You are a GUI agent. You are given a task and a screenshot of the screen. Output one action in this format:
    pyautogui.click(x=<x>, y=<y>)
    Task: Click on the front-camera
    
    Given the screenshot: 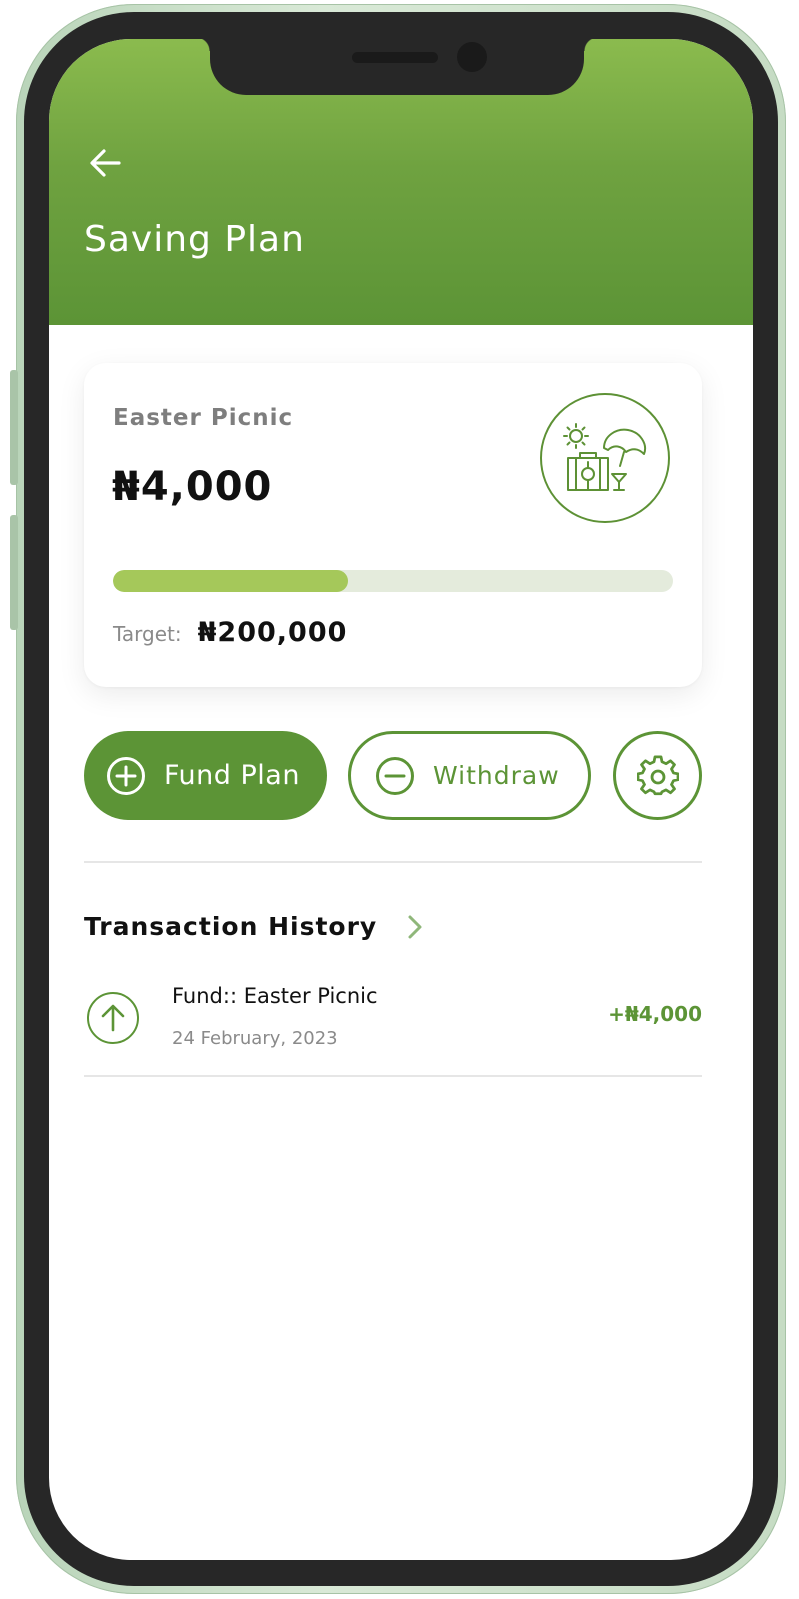 What is the action you would take?
    pyautogui.click(x=472, y=57)
    